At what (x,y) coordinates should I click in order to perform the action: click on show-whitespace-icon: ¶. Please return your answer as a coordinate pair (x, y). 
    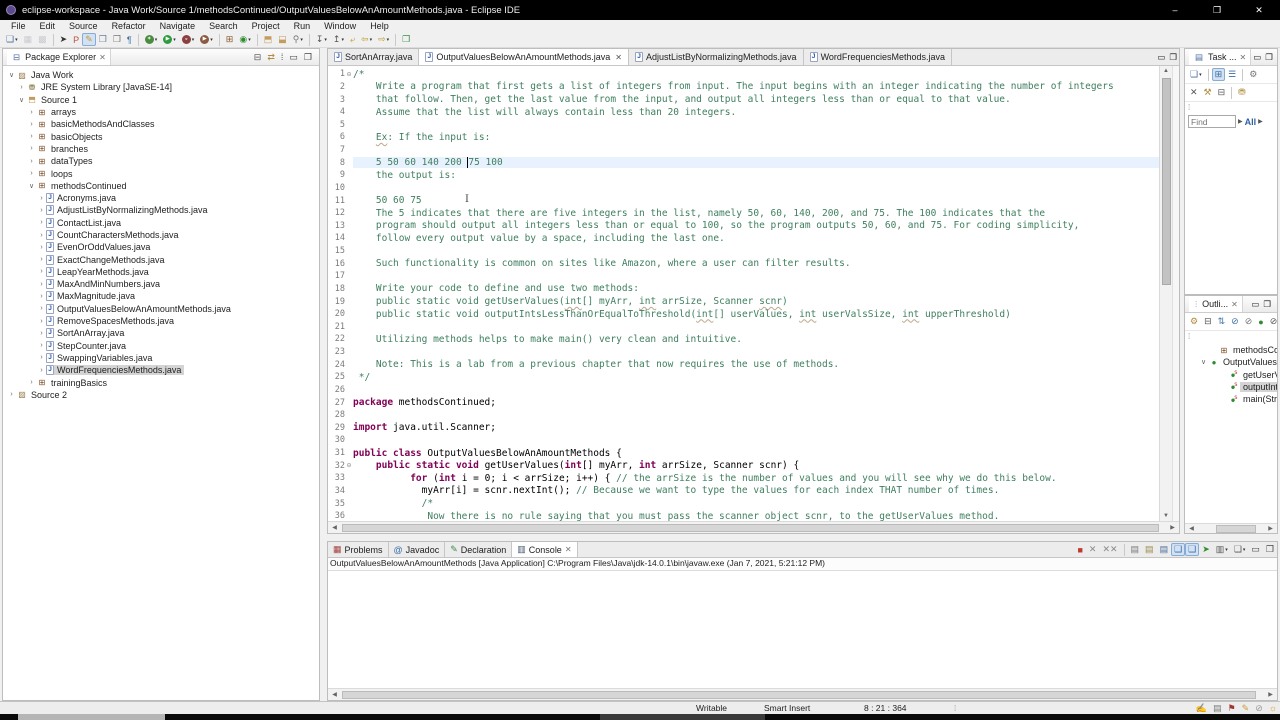
    Looking at the image, I should click on (129, 39).